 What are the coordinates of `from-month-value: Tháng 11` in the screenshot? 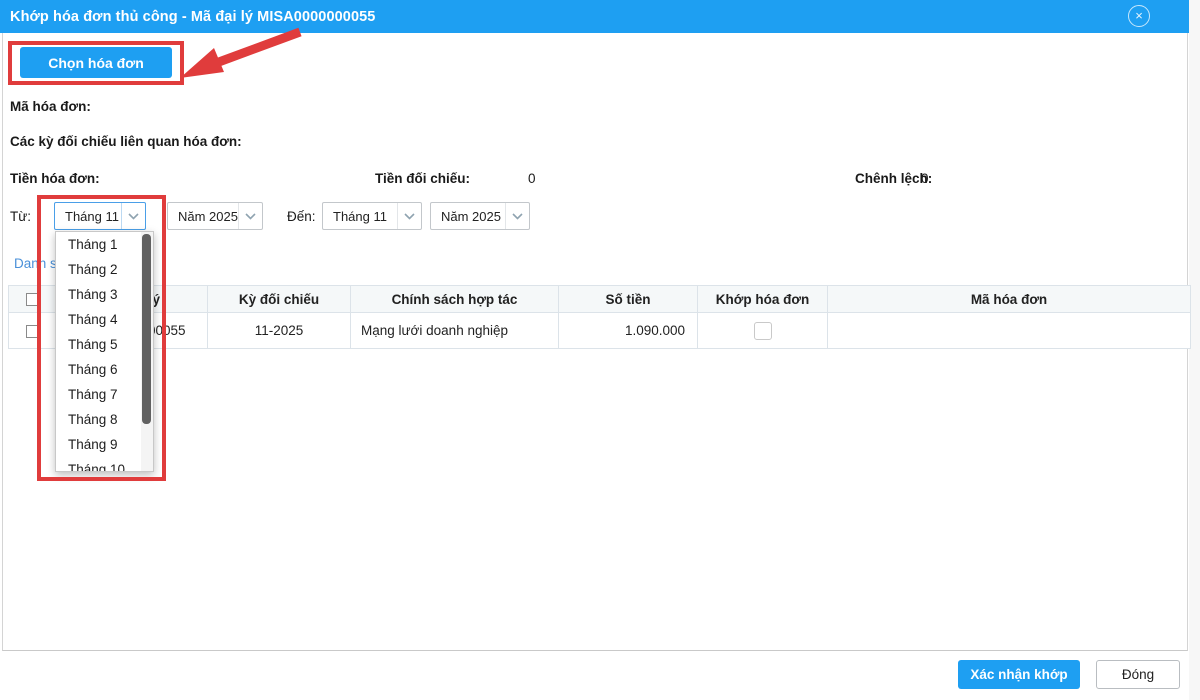 It's located at (92, 216).